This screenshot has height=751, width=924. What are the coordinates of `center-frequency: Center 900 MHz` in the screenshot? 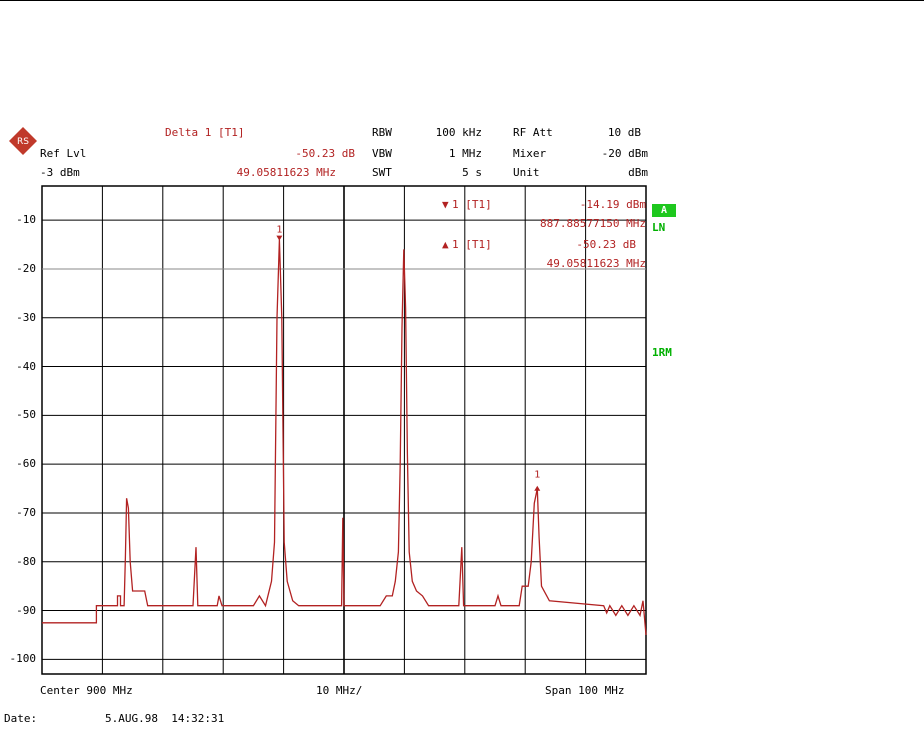 It's located at (86, 690).